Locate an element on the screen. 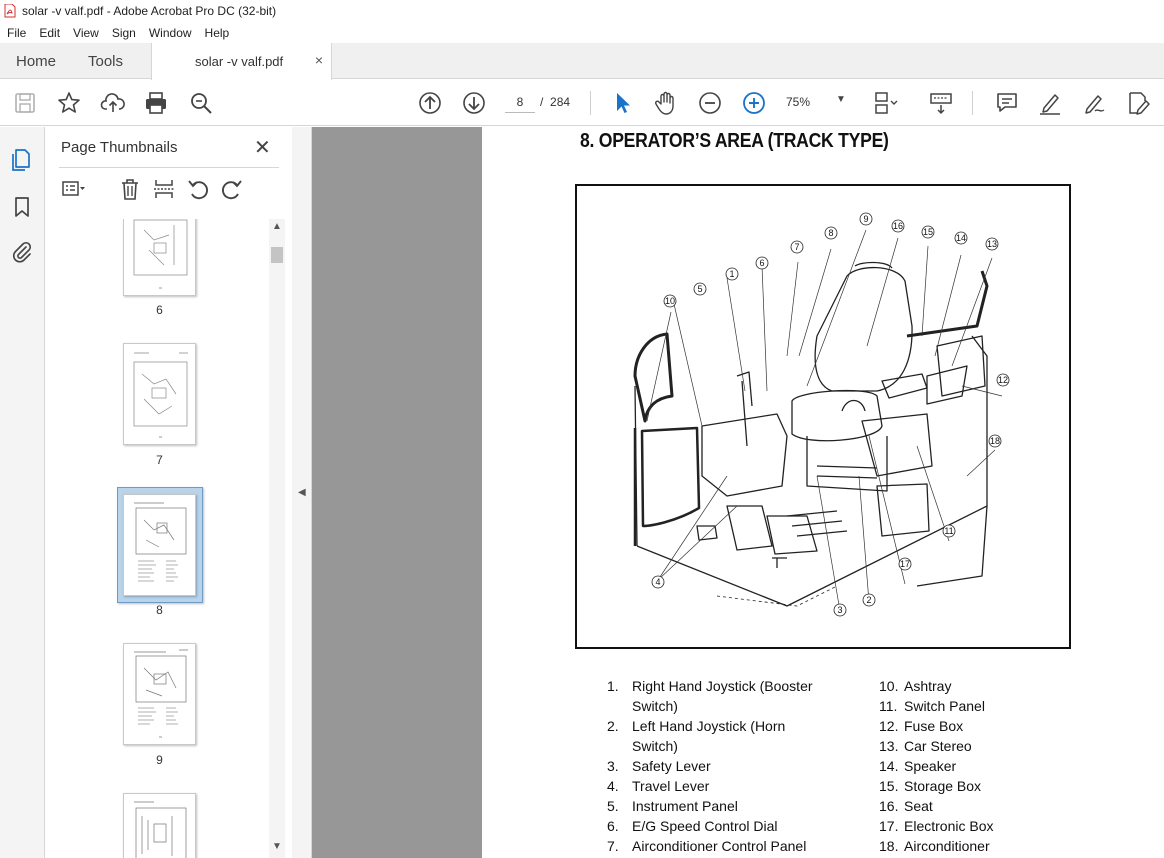  menu-window: Window is located at coordinates (170, 33).